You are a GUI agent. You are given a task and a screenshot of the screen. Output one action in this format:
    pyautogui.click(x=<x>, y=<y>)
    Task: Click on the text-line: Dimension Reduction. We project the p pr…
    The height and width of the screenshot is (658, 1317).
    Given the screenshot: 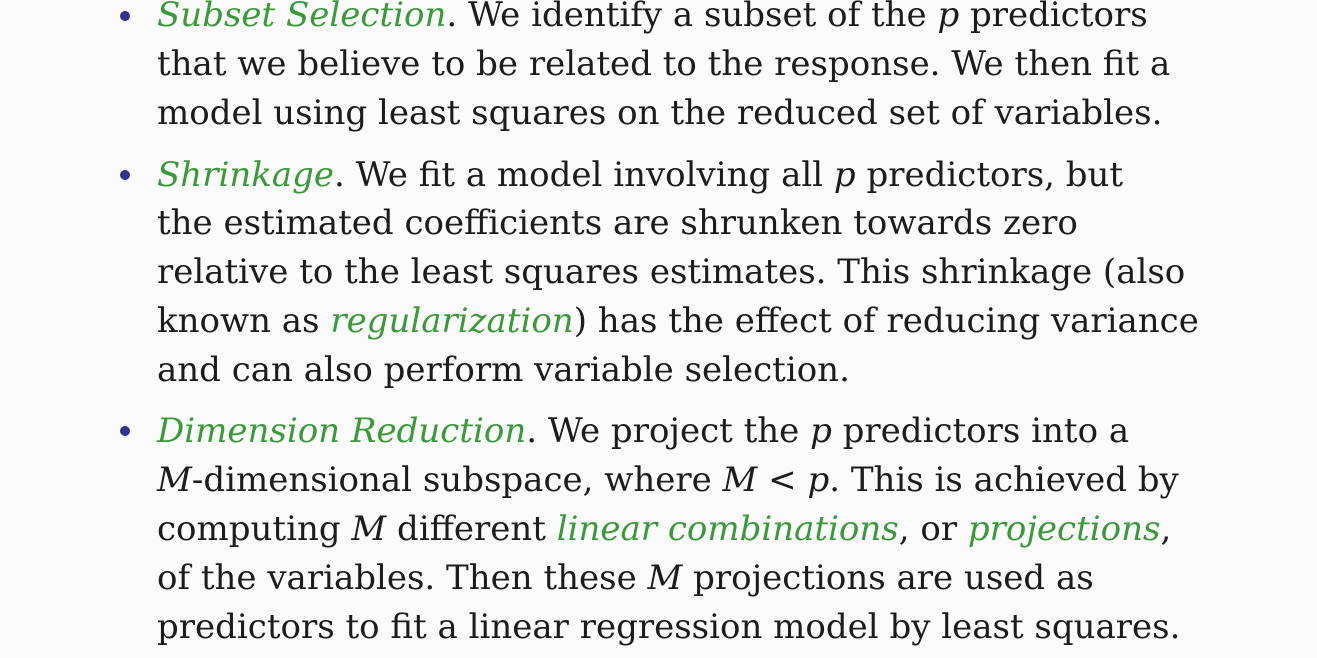 What is the action you would take?
    pyautogui.click(x=643, y=431)
    